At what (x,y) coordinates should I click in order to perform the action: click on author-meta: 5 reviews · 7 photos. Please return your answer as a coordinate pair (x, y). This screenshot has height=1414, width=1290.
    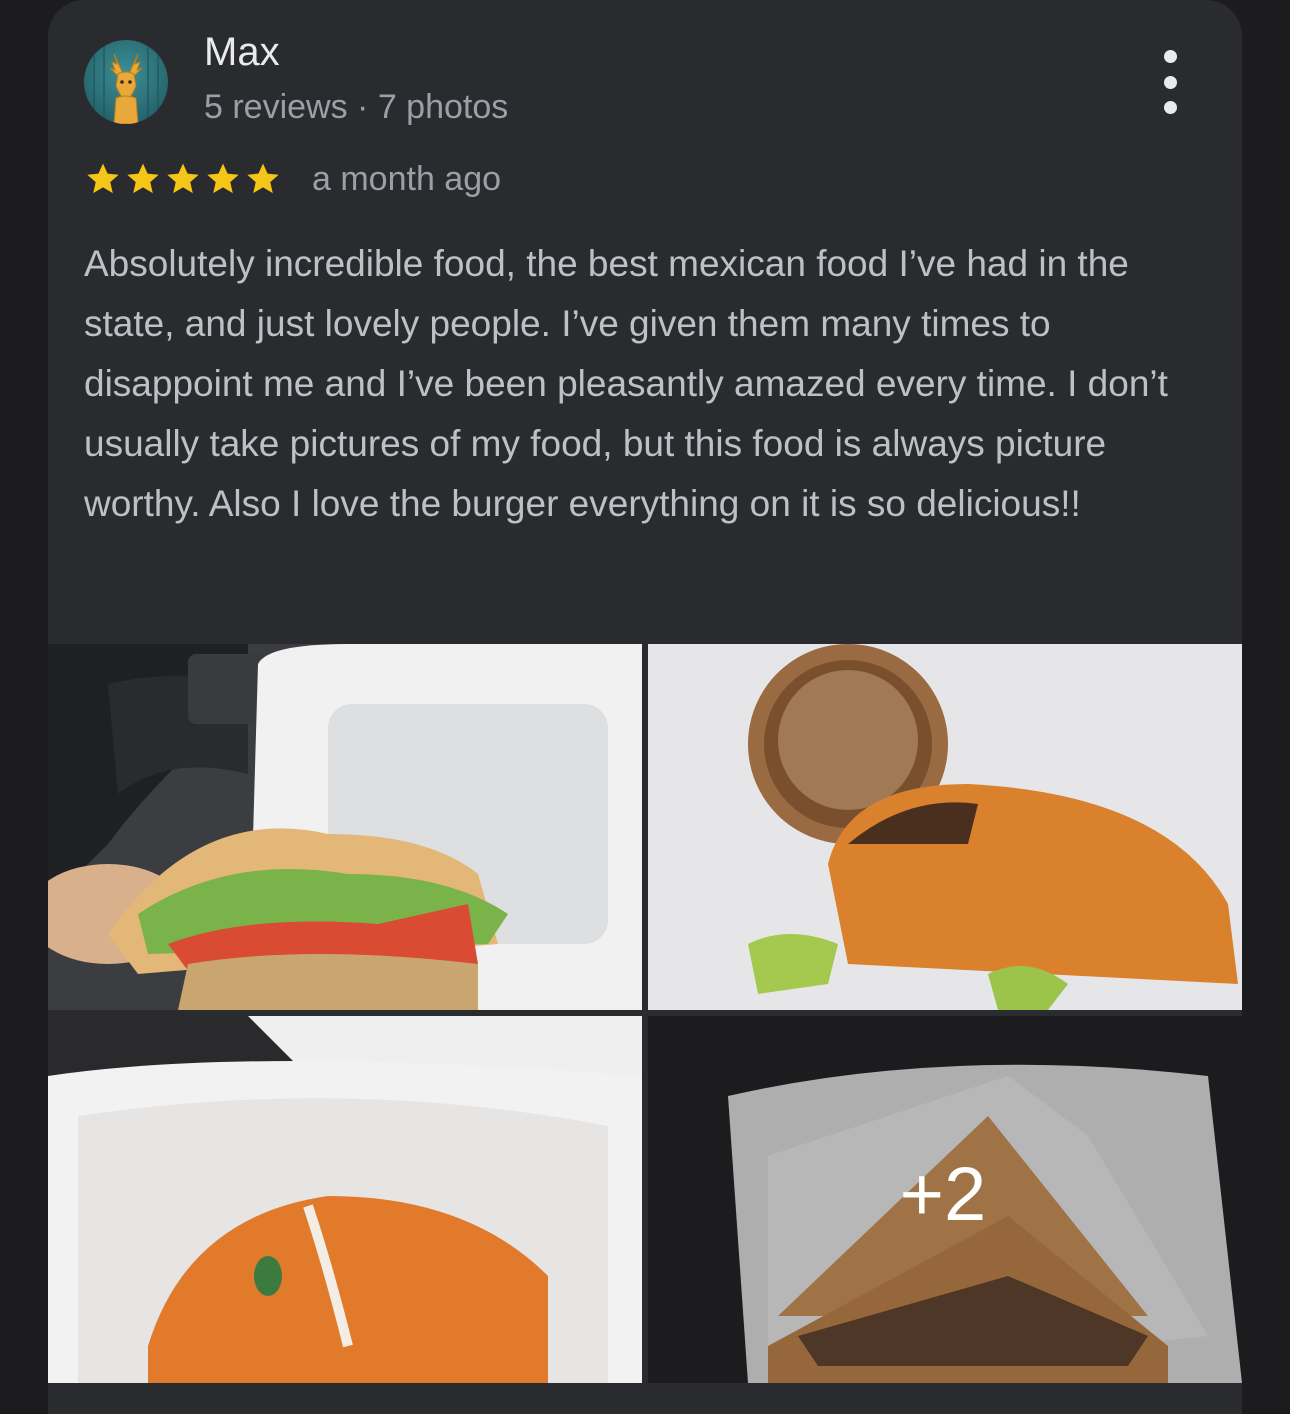
    Looking at the image, I should click on (356, 107).